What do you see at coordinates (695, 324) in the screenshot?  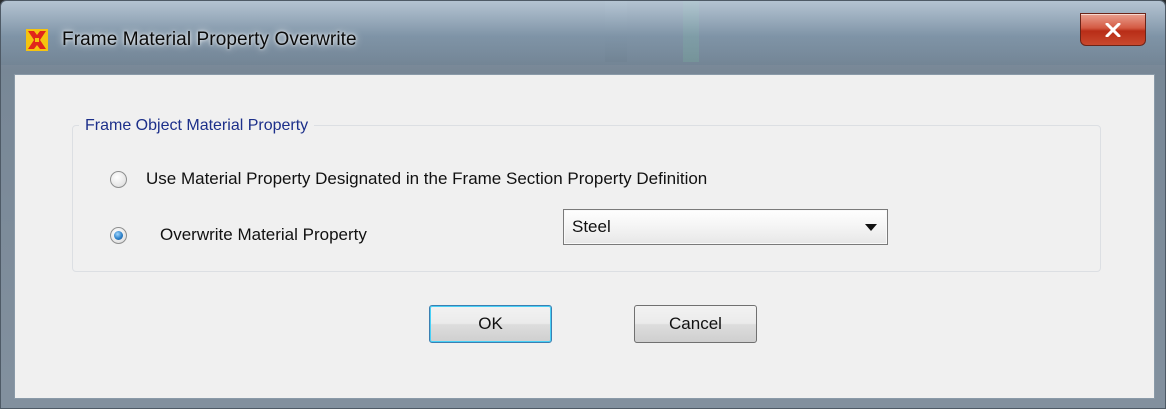 I see `cancel-button: Cancel` at bounding box center [695, 324].